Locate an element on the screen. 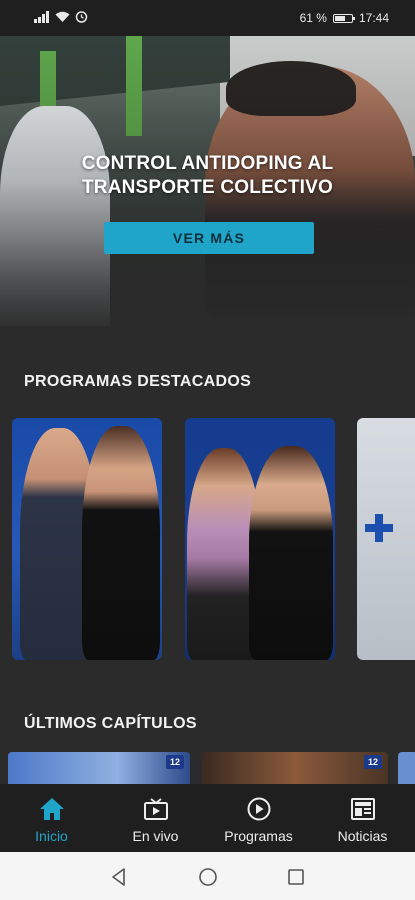 This screenshot has width=415, height=900. nav-label: Inicio is located at coordinates (51, 836).